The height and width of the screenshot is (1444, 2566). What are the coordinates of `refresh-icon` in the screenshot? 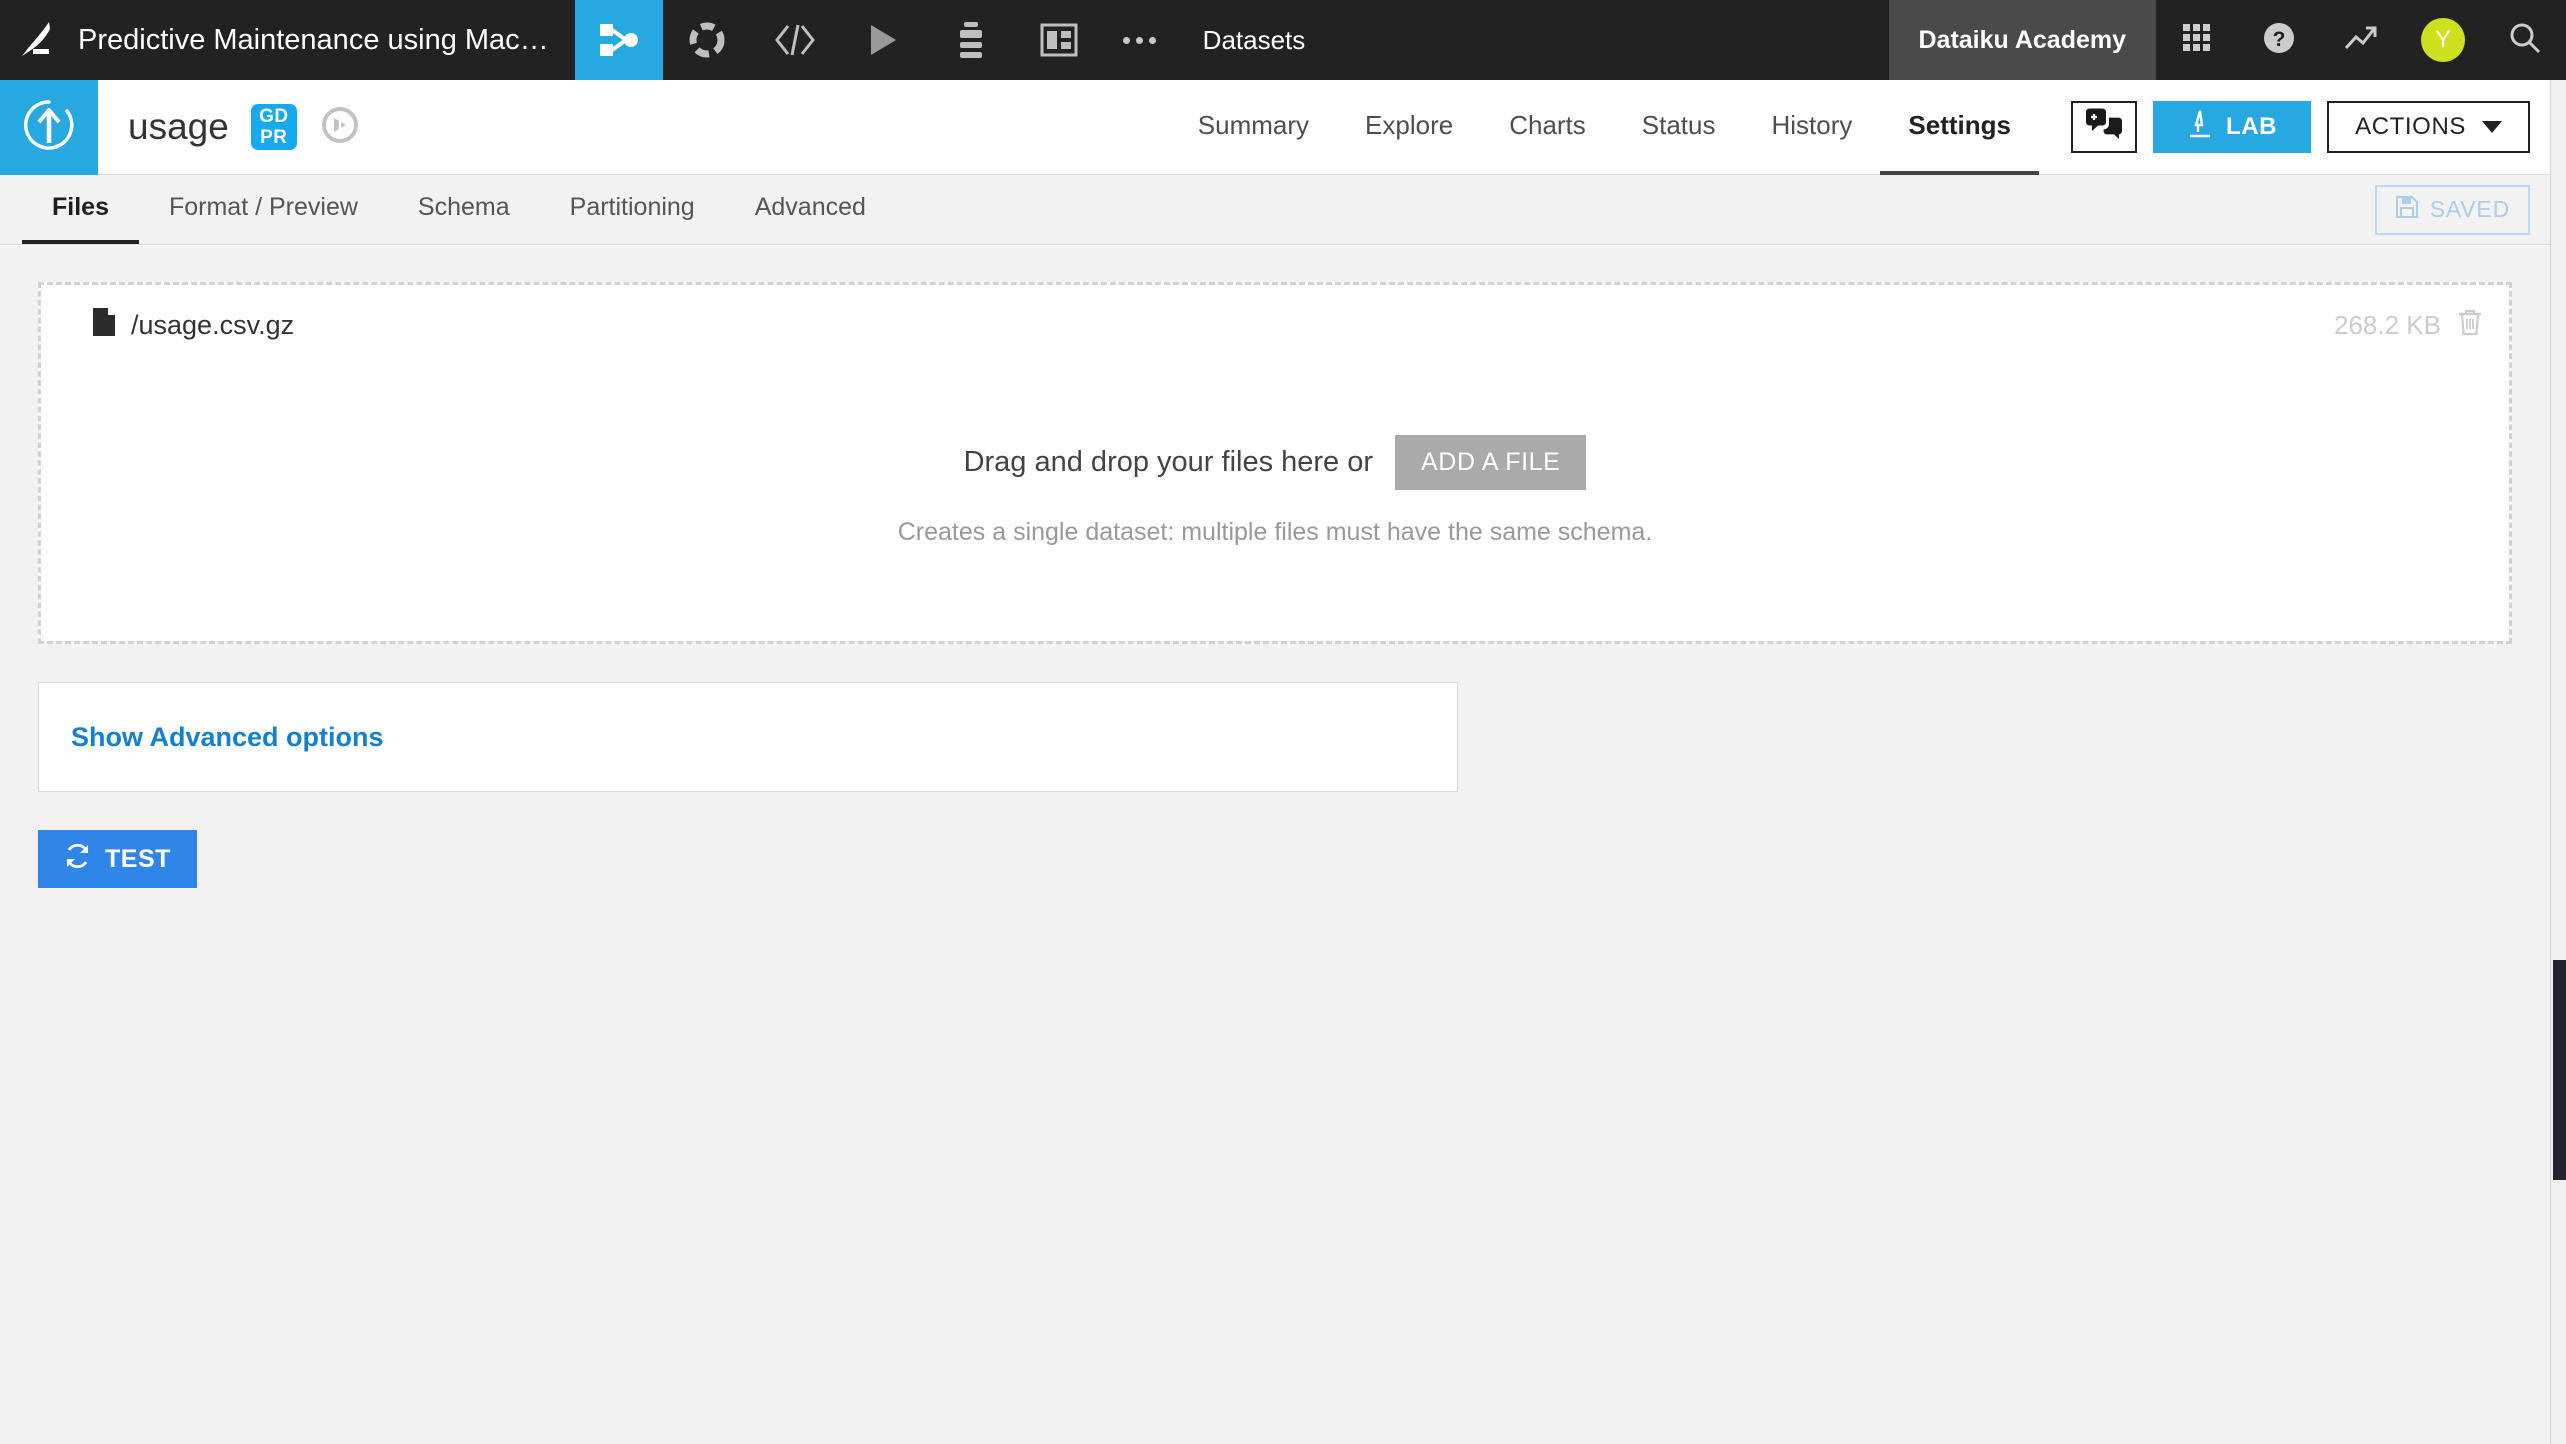 It's located at (77, 859).